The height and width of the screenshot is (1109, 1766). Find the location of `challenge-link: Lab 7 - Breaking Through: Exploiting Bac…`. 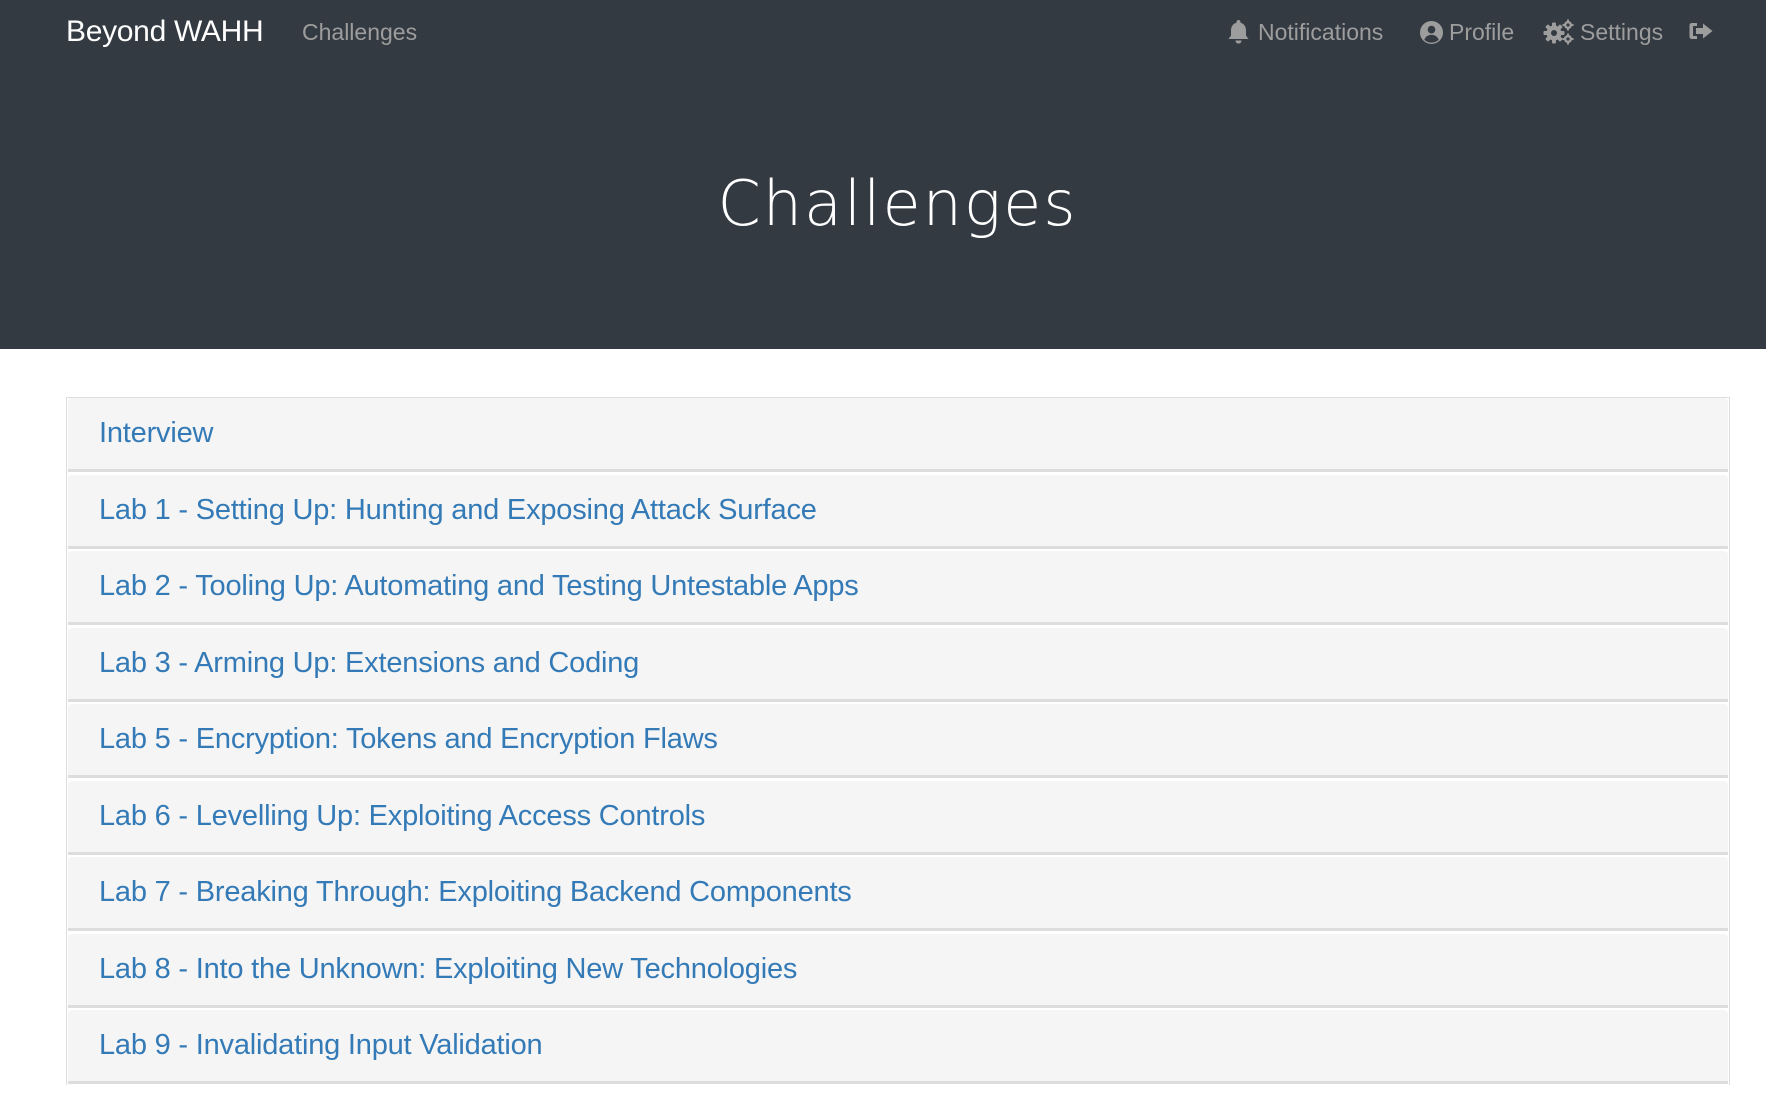

challenge-link: Lab 7 - Breaking Through: Exploiting Bac… is located at coordinates (475, 892).